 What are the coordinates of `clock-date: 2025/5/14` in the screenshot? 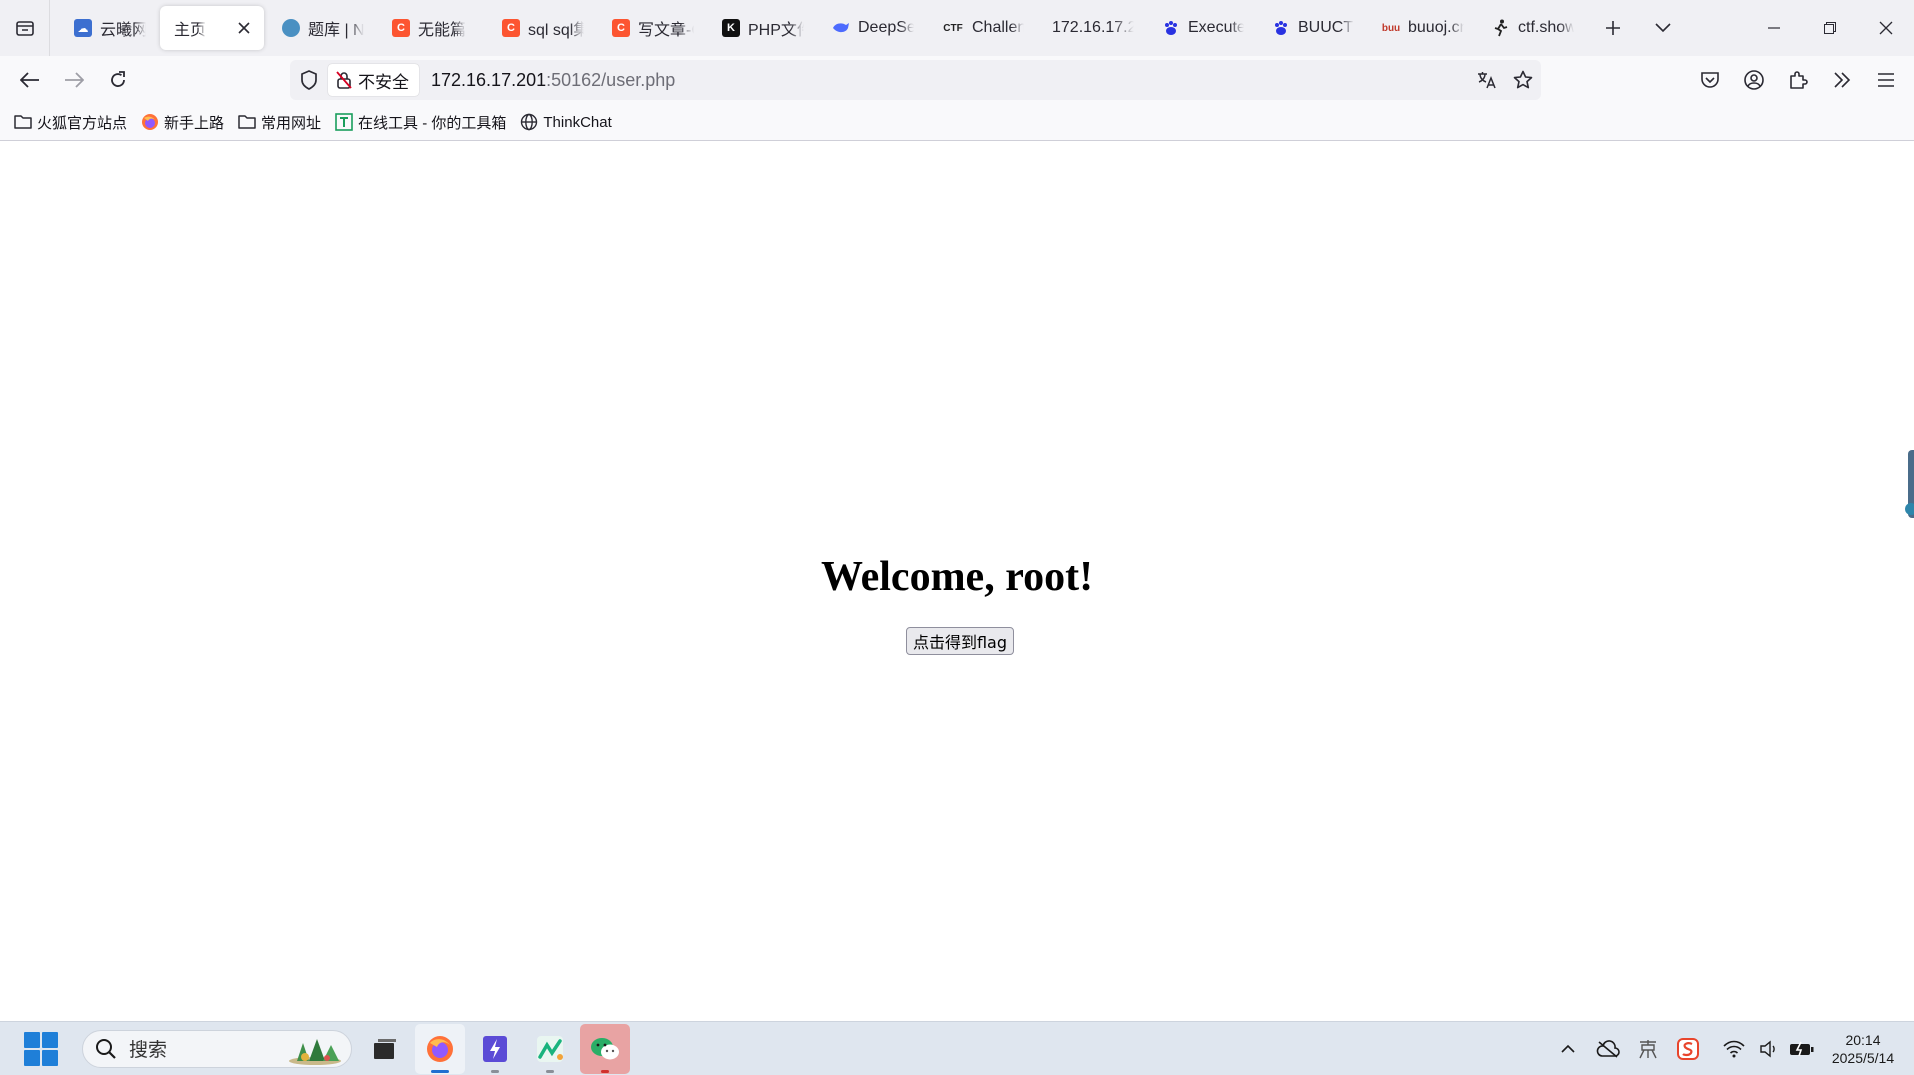 It's located at (1863, 1058).